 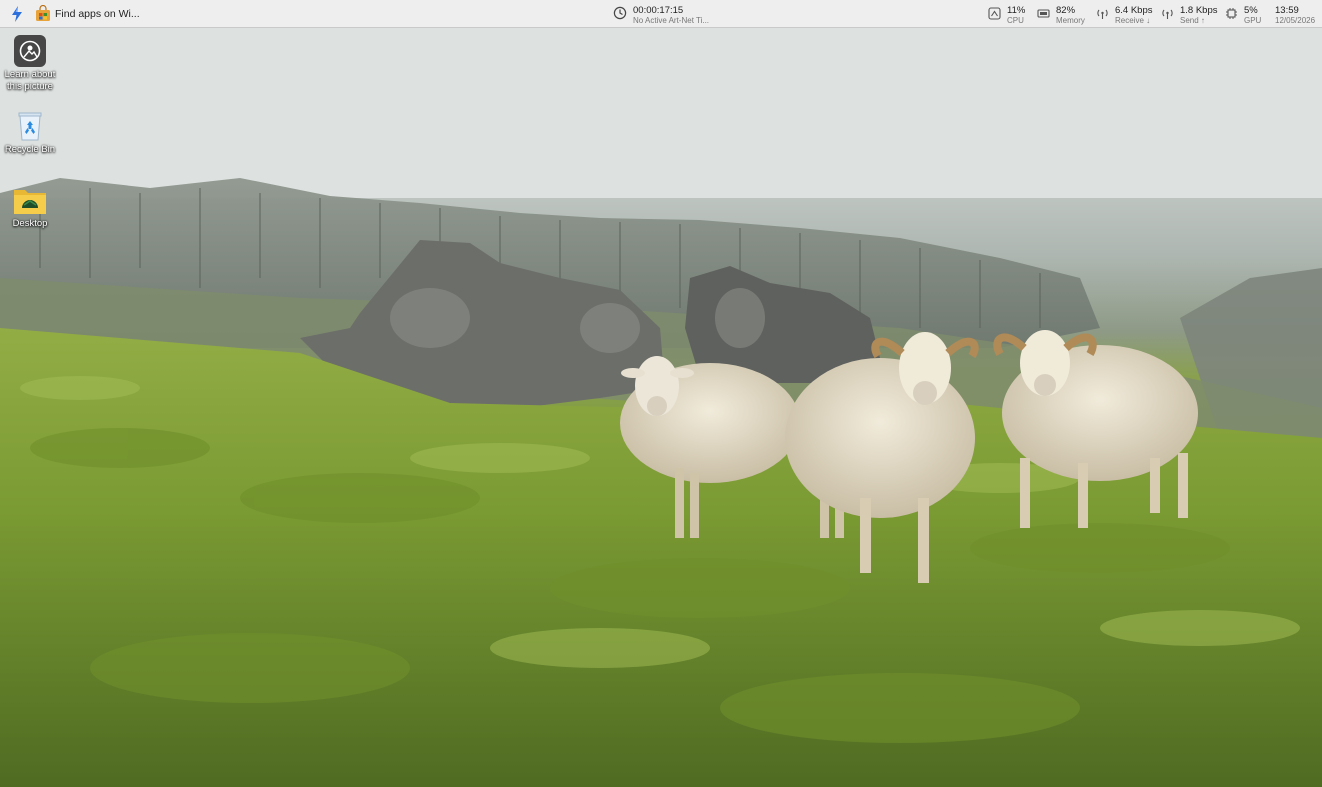 I want to click on send-label: Send ↑, so click(x=1192, y=20).